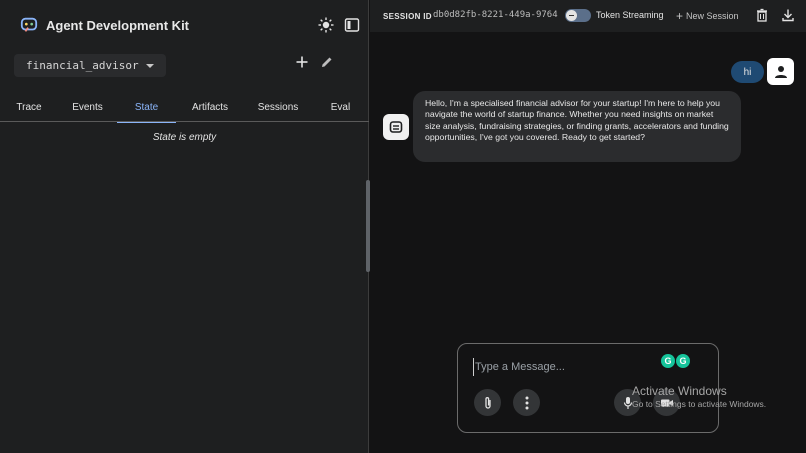  Describe the element at coordinates (680, 16) in the screenshot. I see `plus-icon: +` at that location.